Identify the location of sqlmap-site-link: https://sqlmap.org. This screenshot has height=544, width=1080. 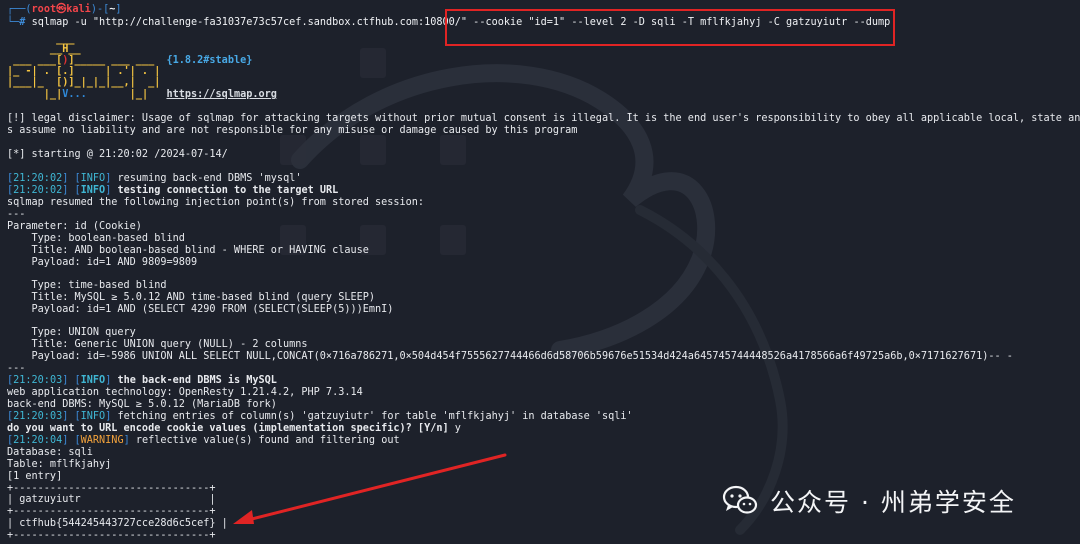
(221, 94).